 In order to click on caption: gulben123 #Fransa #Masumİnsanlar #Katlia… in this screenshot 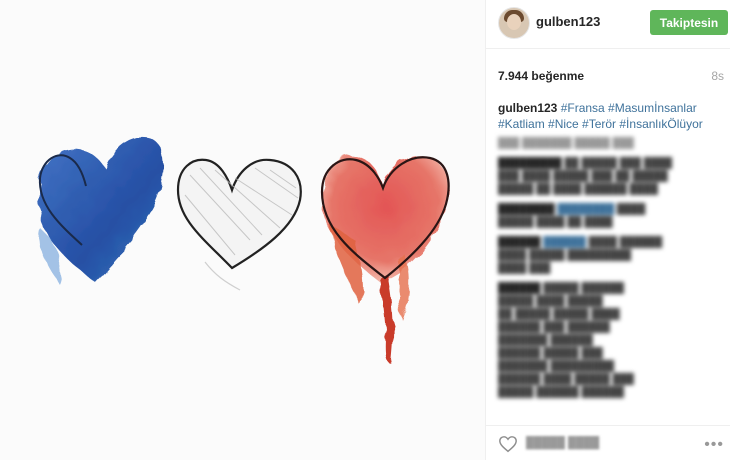, I will do `click(609, 116)`.